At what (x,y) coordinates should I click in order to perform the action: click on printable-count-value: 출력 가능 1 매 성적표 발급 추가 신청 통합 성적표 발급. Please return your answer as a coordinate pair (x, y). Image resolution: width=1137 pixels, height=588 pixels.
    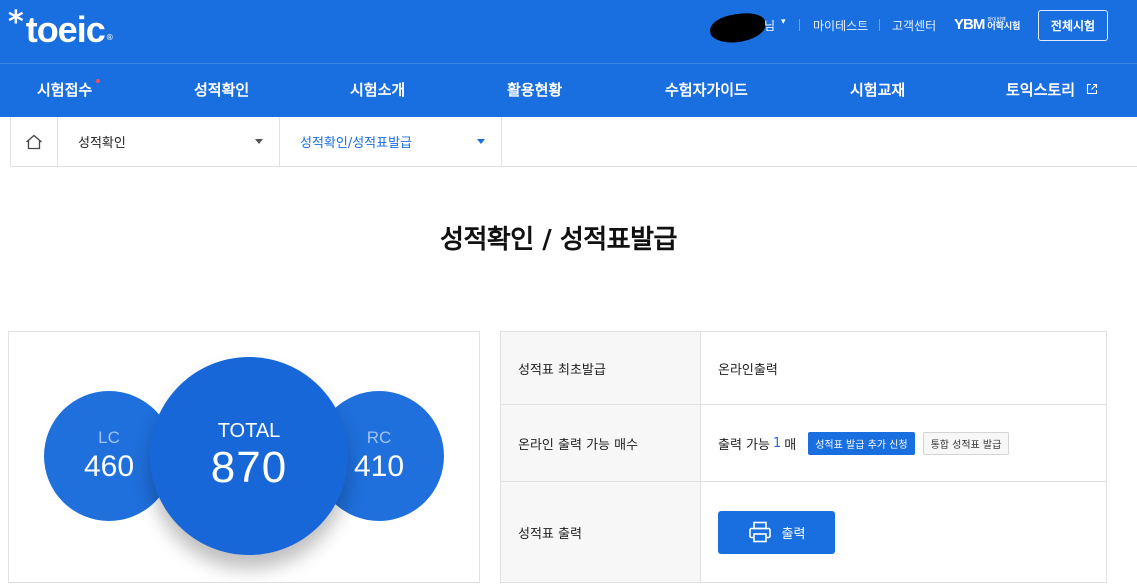
    Looking at the image, I should click on (864, 443).